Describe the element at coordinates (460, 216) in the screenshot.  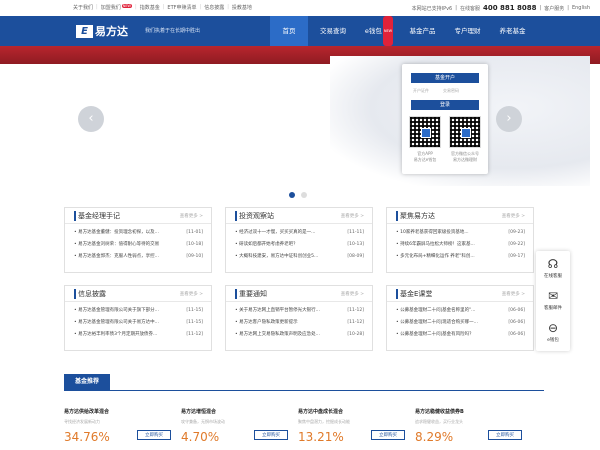
I see `panel-header: 聚焦易方达 查看更多 >` at that location.